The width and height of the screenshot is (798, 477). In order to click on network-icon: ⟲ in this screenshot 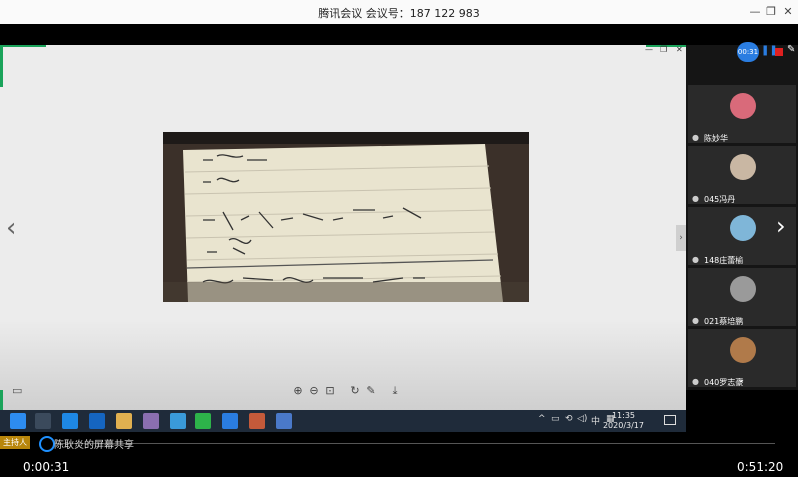, I will do `click(569, 419)`.